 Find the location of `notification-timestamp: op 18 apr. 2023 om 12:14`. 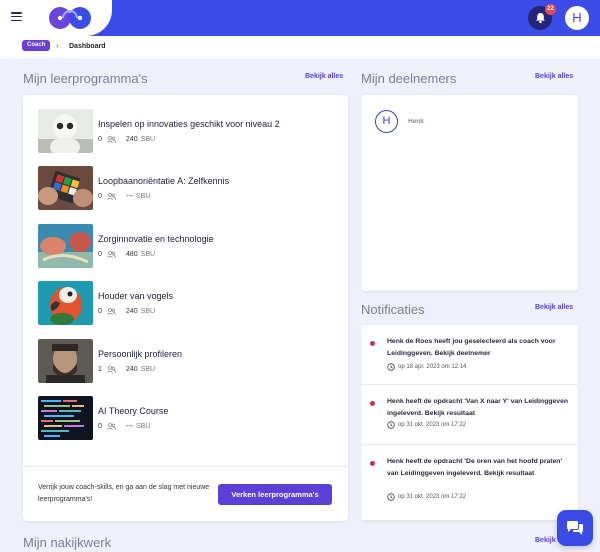

notification-timestamp: op 18 apr. 2023 om 12:14 is located at coordinates (432, 367).